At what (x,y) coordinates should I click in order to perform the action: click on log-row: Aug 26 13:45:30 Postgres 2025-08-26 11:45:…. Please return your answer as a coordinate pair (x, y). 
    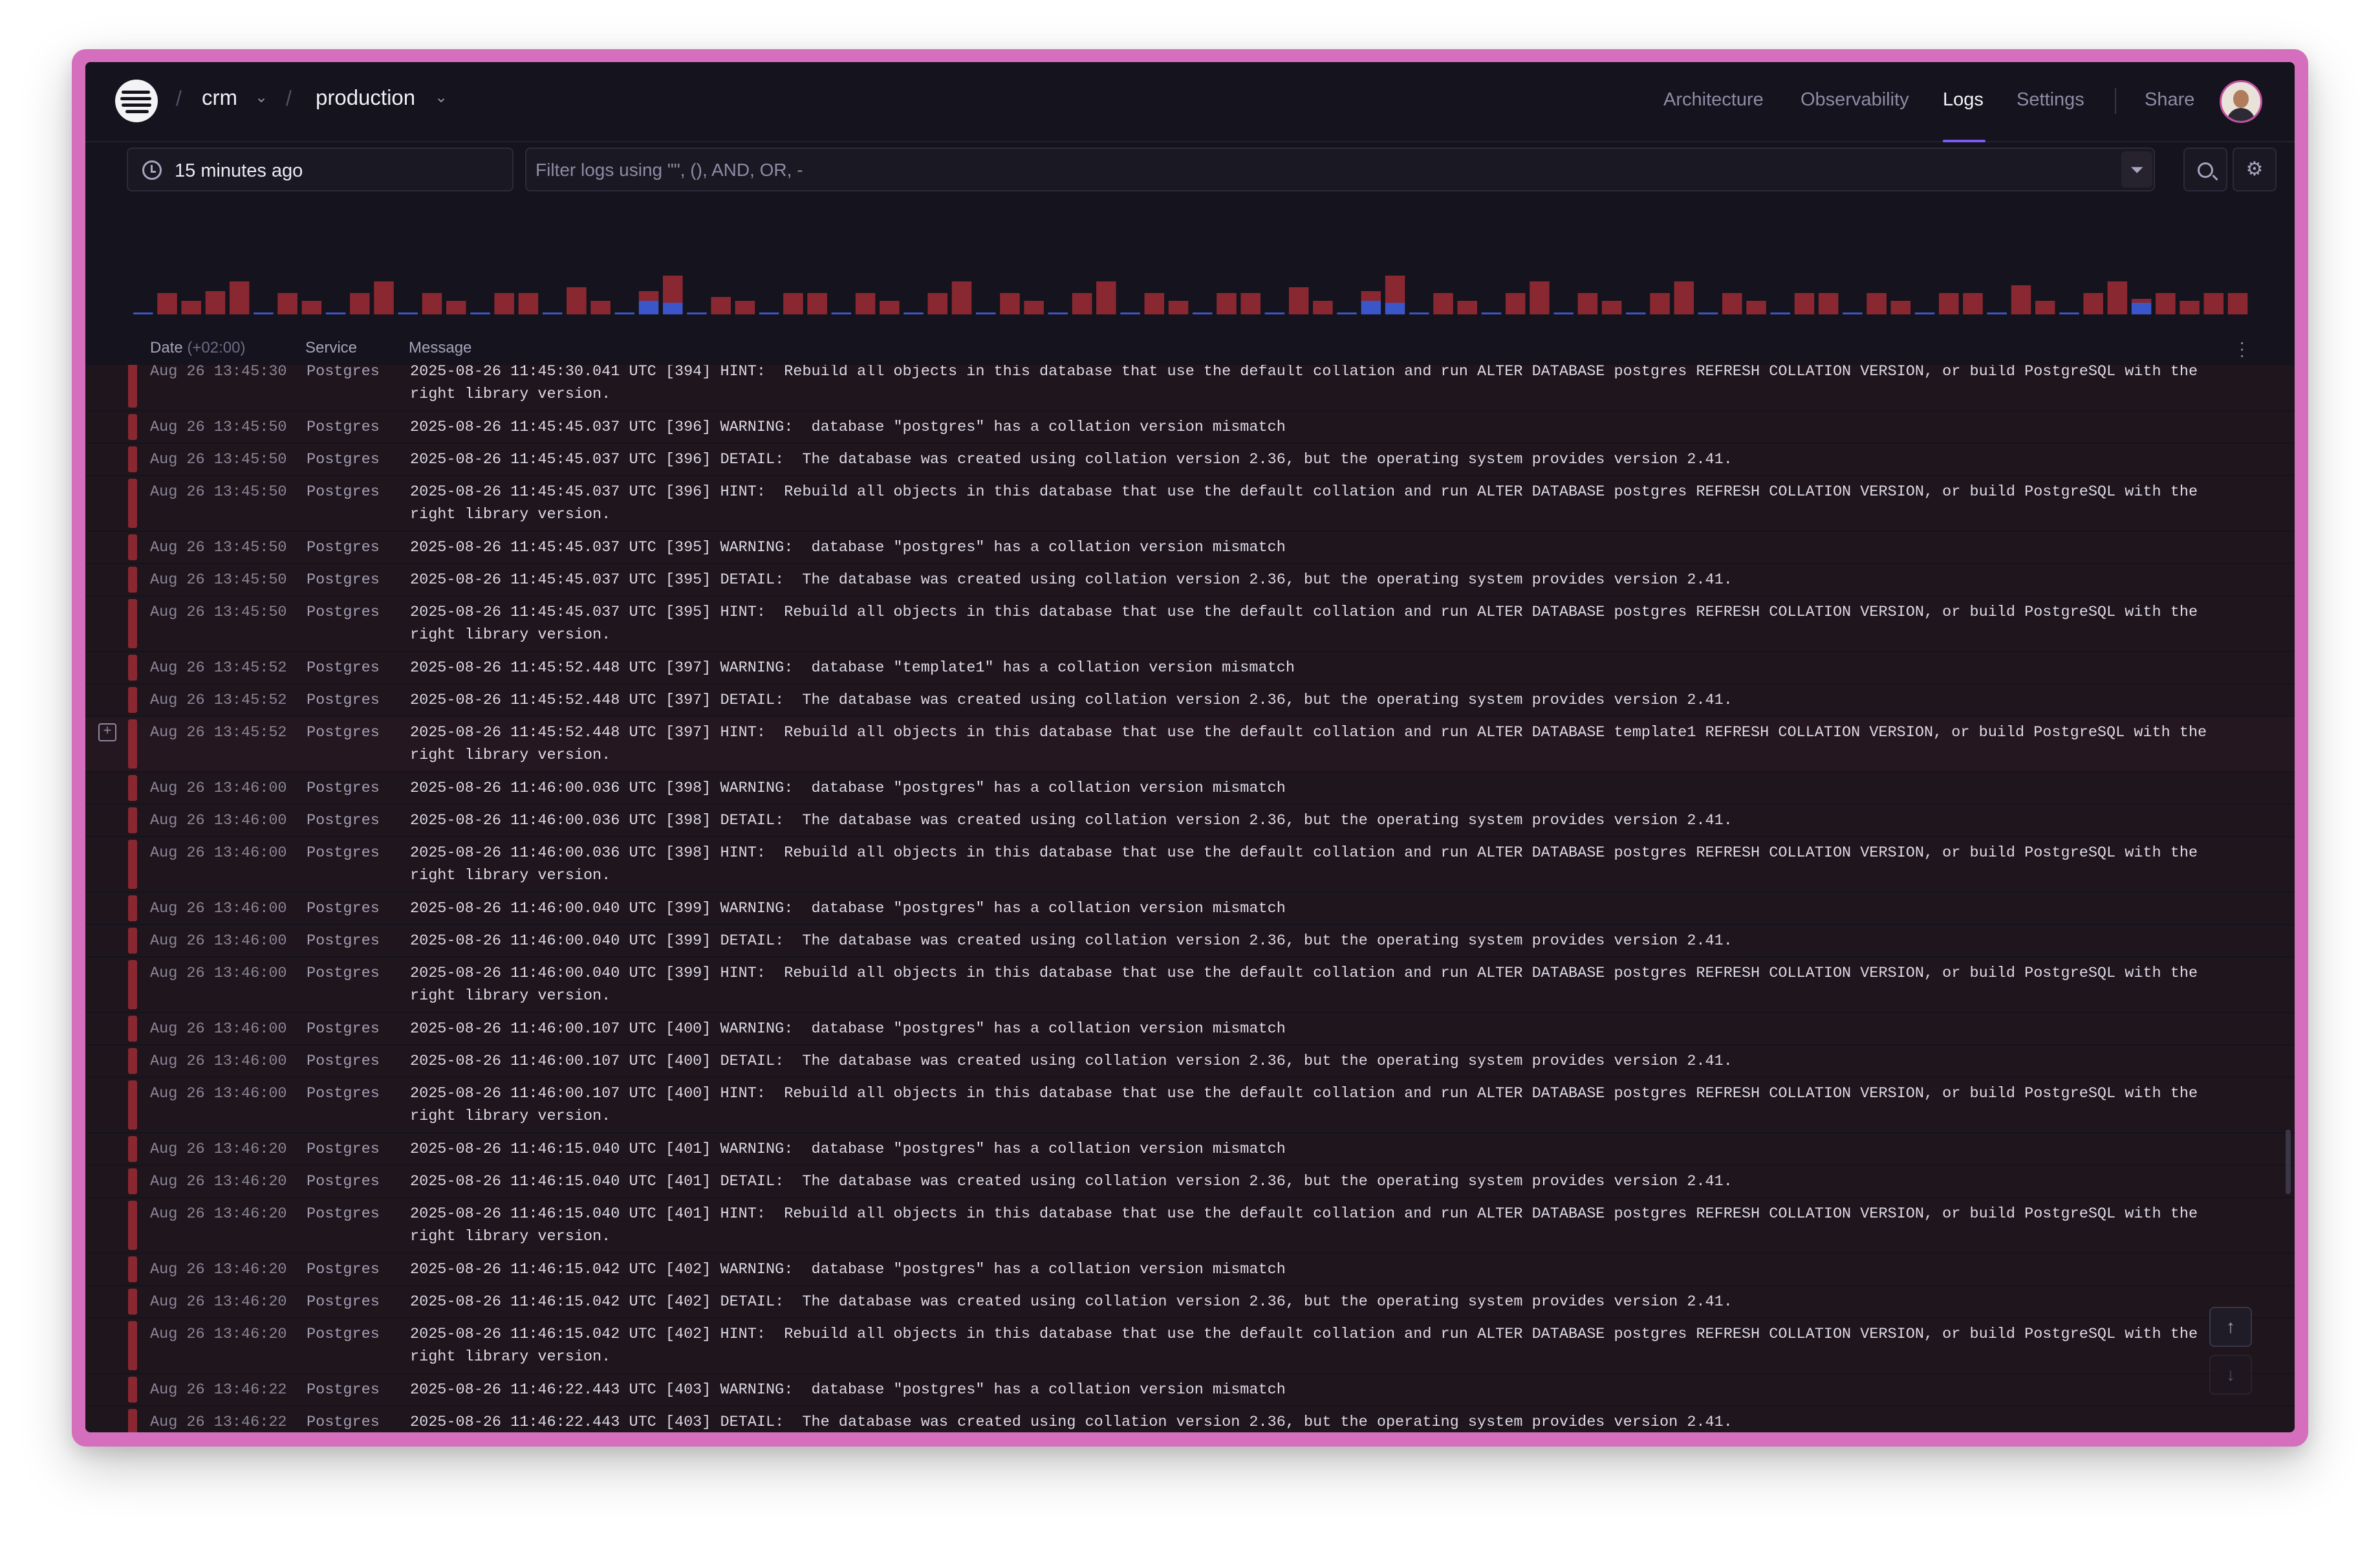
    Looking at the image, I should click on (1190, 387).